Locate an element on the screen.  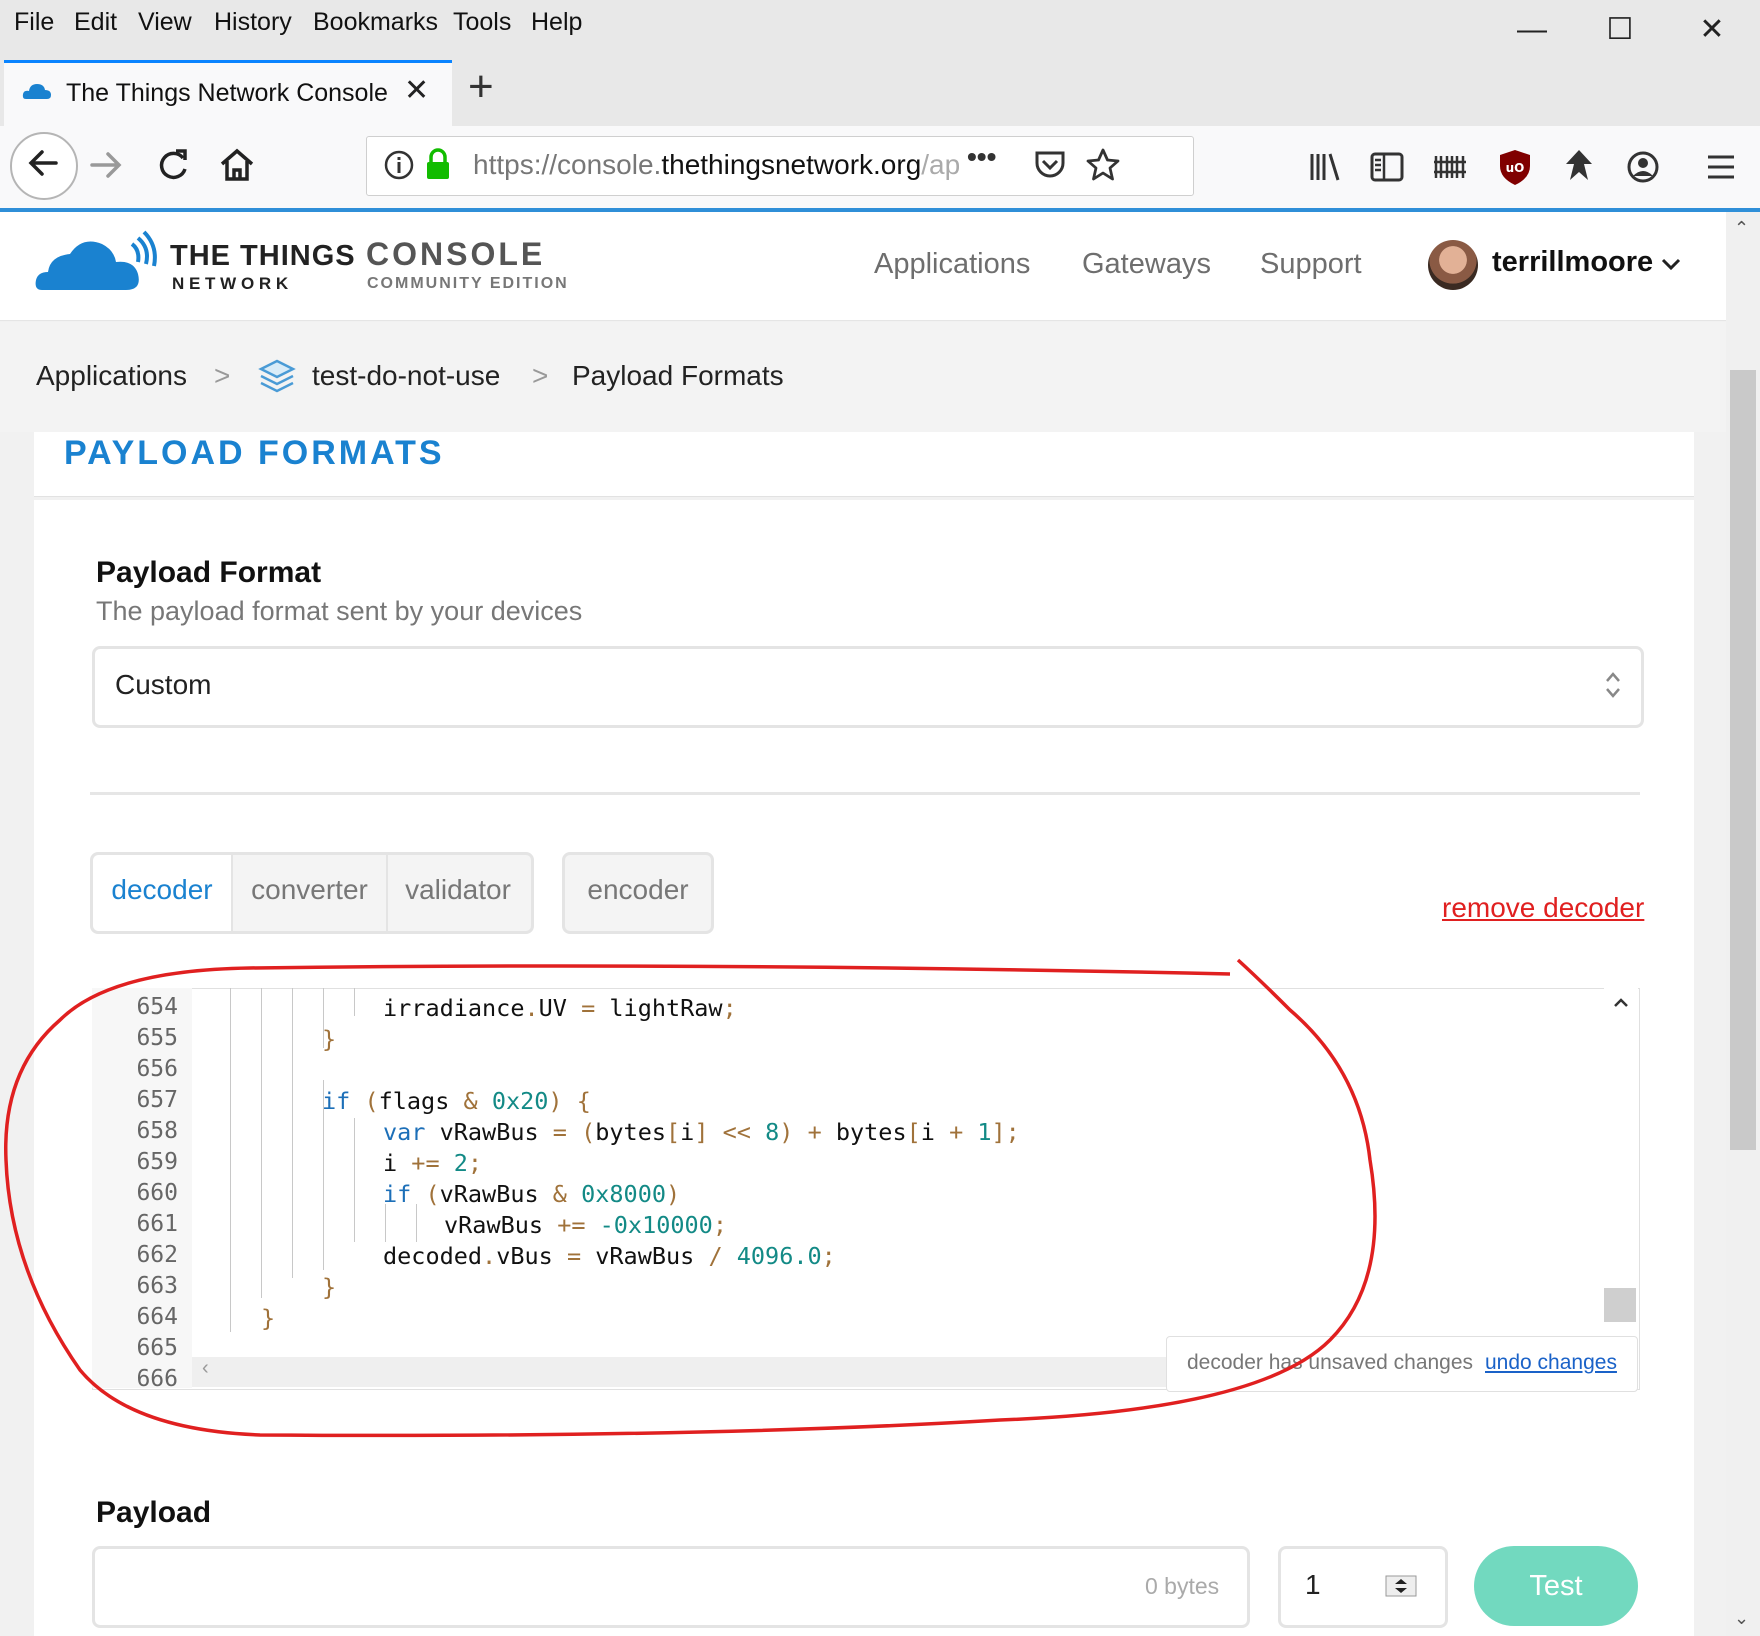
port-value: 1 is located at coordinates (1313, 1584).